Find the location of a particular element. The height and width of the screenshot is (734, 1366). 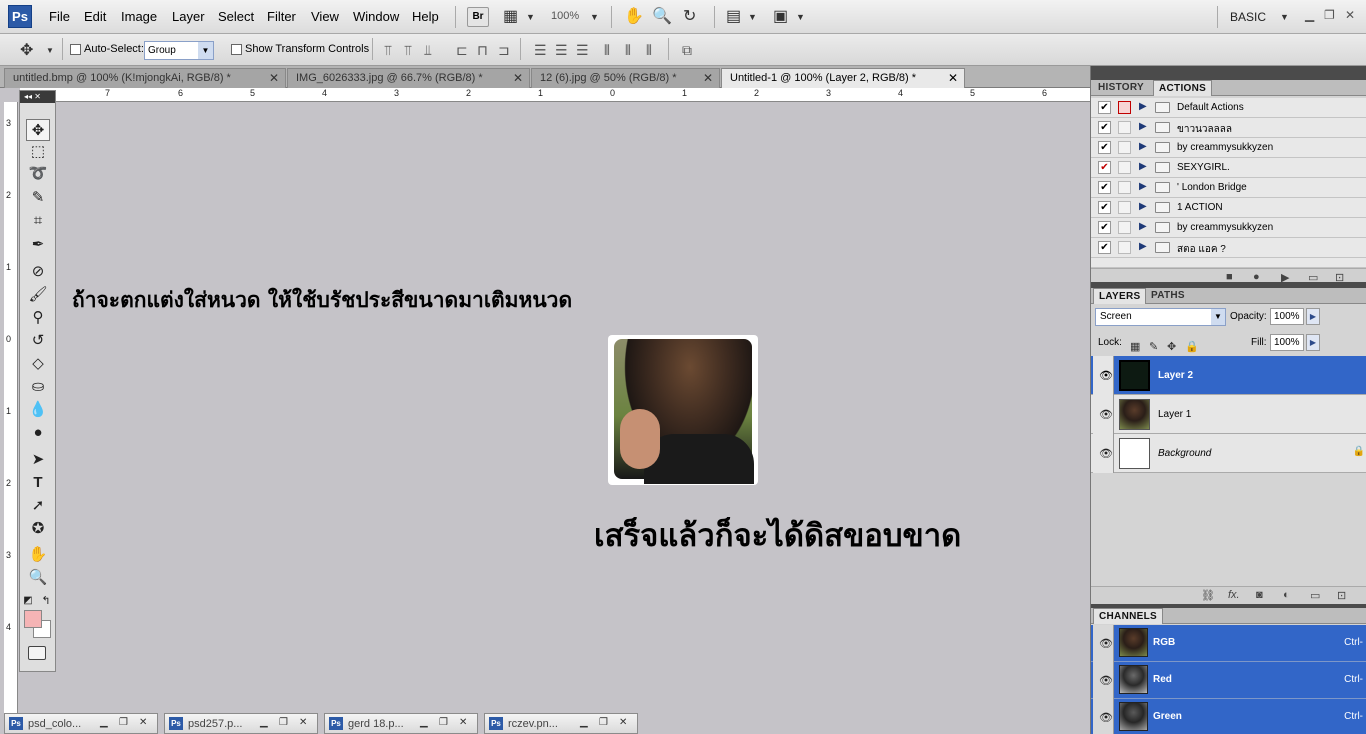

healing-brush-tool-icon: ⊘ is located at coordinates (38, 272).